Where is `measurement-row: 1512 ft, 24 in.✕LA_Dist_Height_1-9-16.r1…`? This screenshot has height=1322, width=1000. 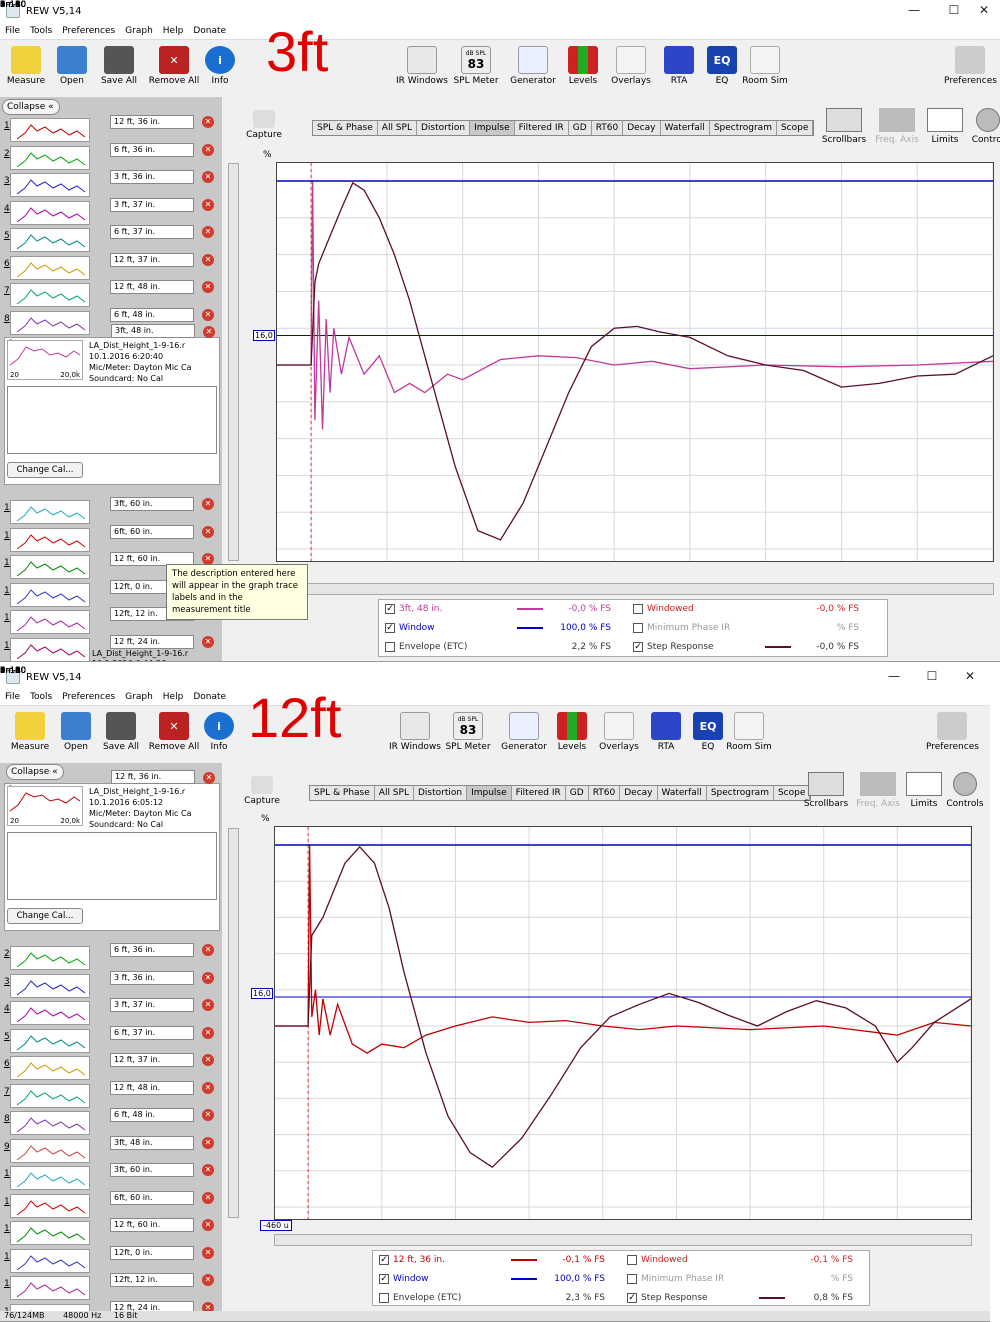
measurement-row: 1512 ft, 24 in.✕LA_Dist_Height_1-9-16.r1… is located at coordinates (112, 647).